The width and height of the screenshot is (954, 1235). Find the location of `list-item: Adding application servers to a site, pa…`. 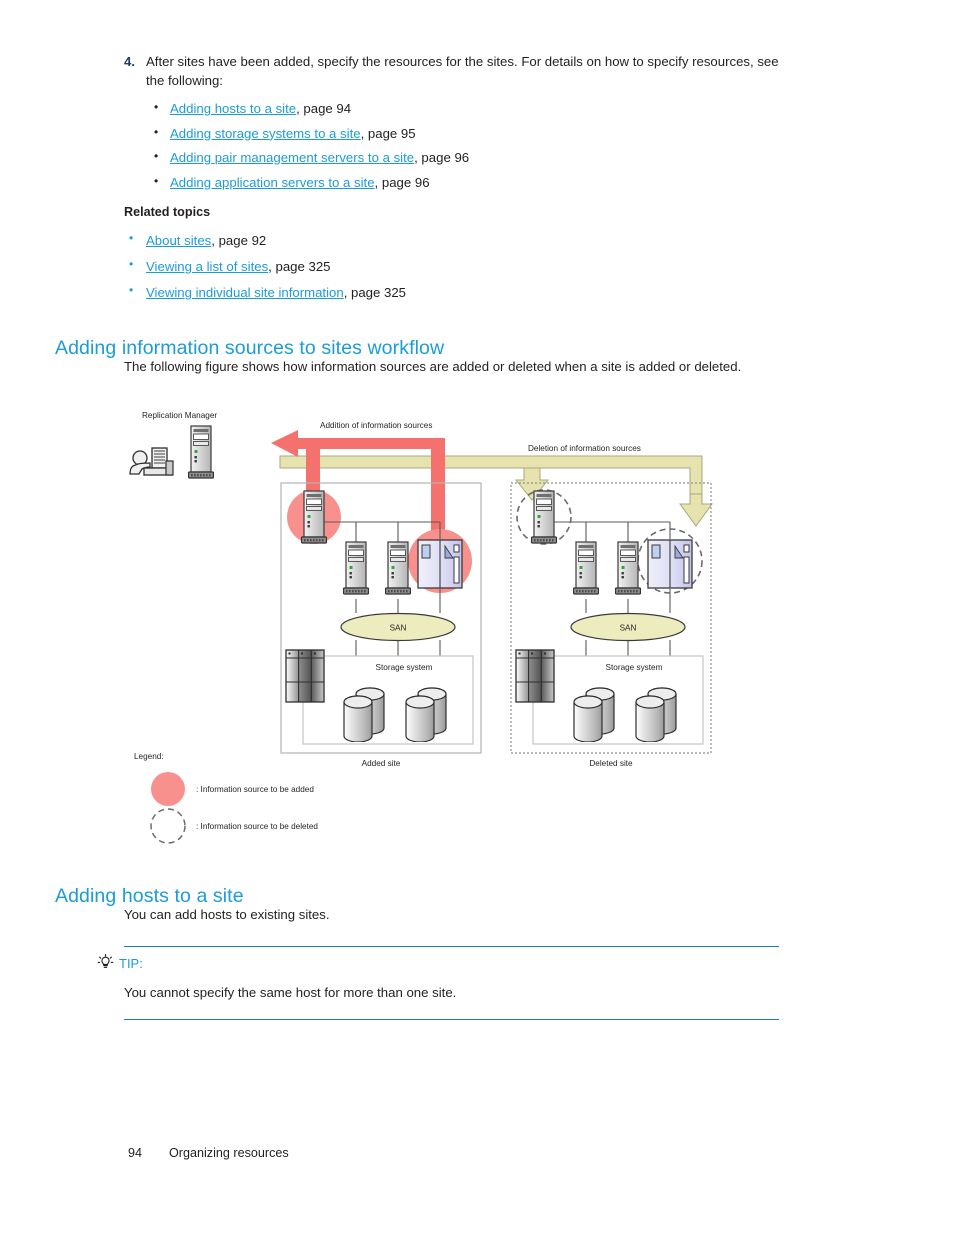

list-item: Adding application servers to a site, pa… is located at coordinates (465, 182).